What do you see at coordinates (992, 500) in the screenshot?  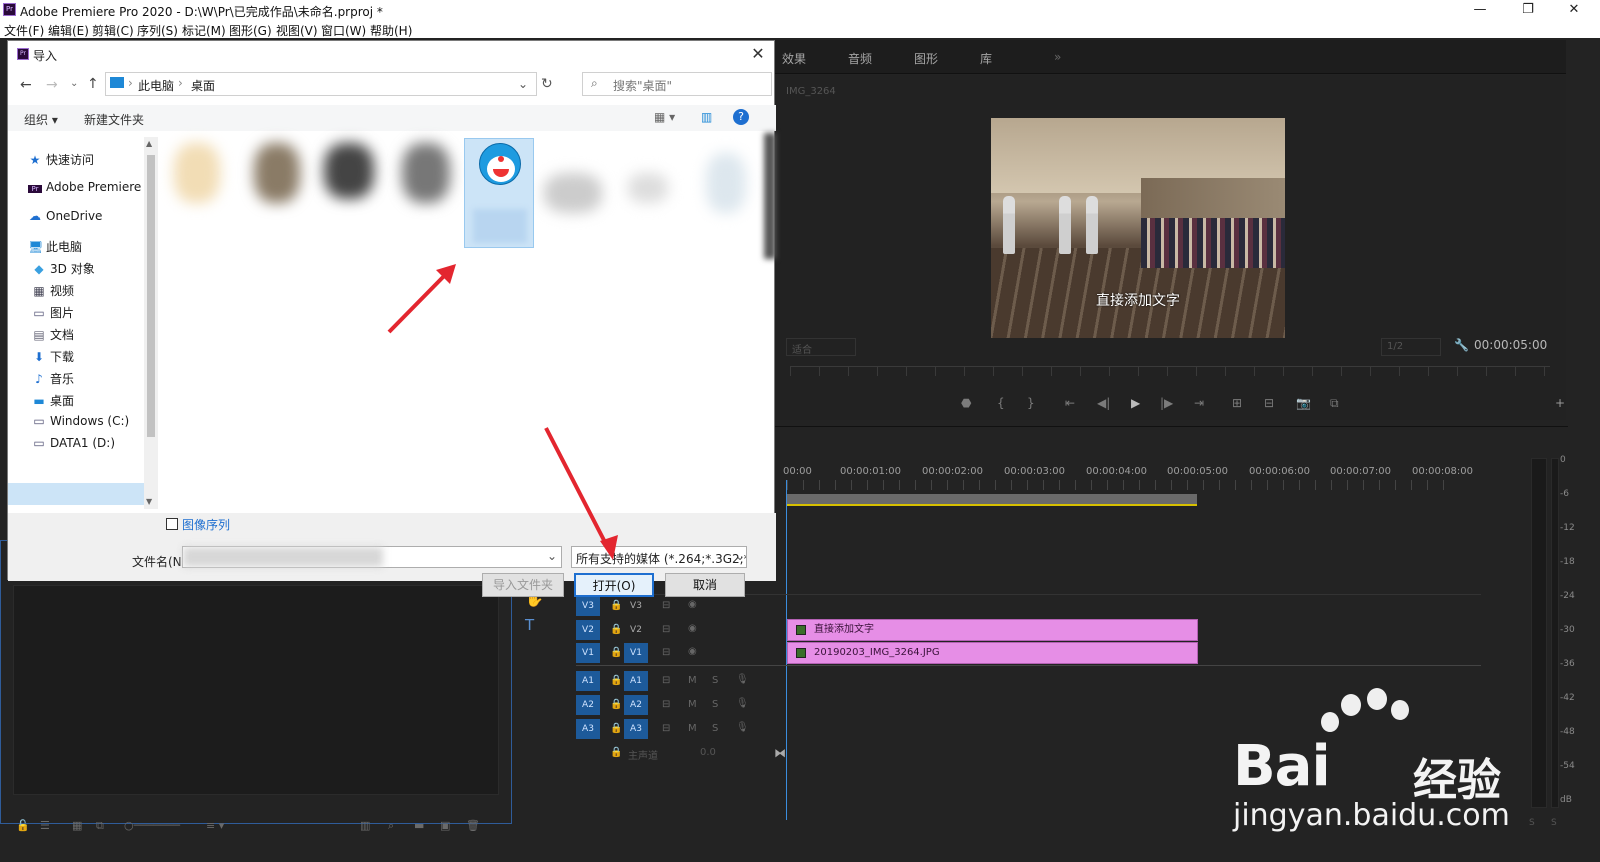 I see `work-area-bar` at bounding box center [992, 500].